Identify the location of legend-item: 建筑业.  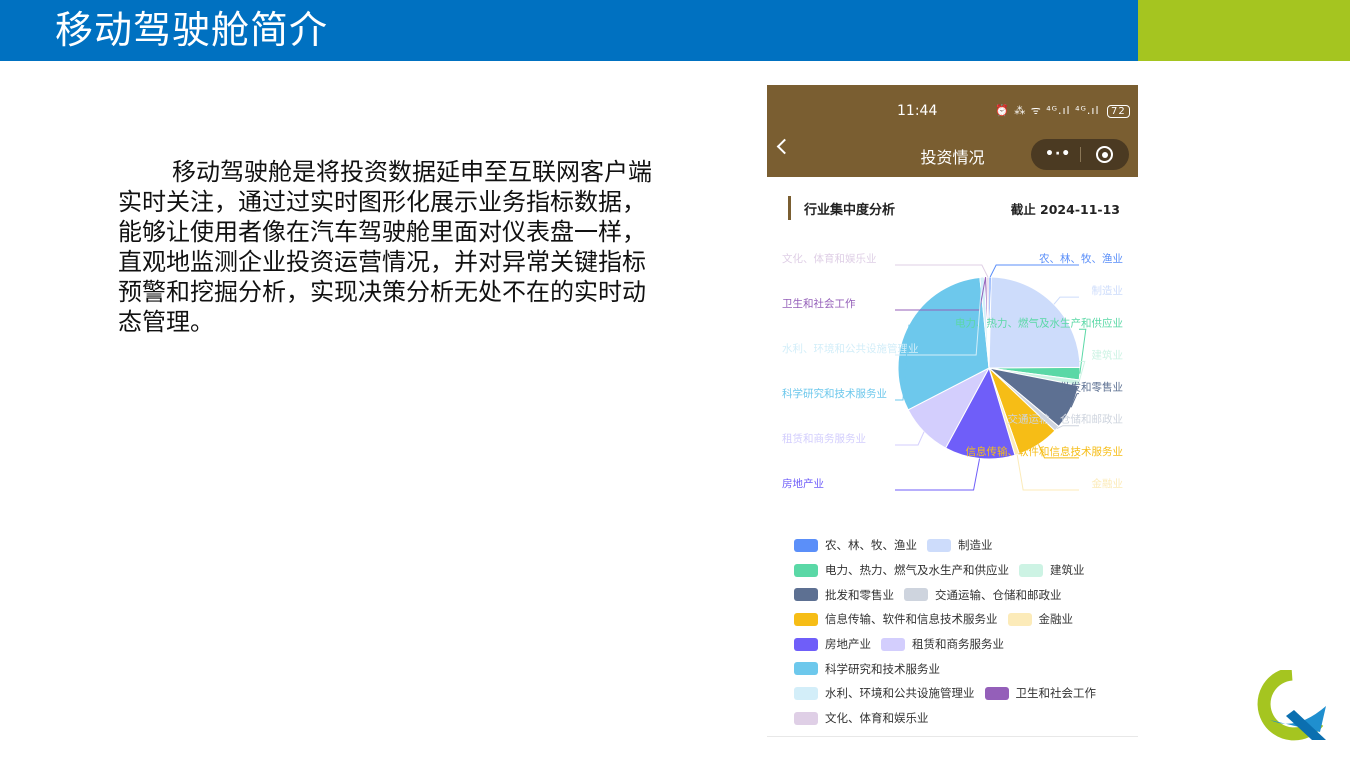
(1052, 570).